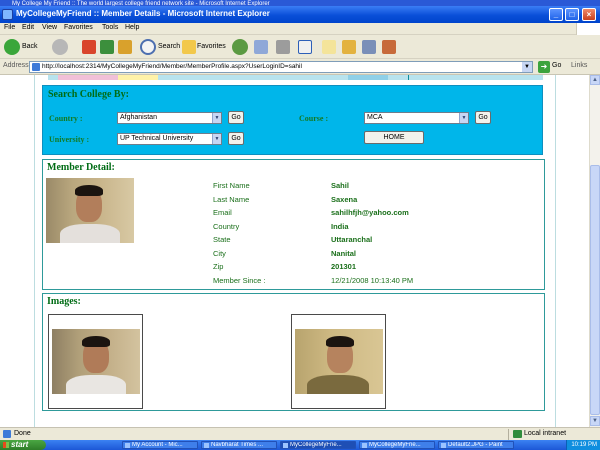 The width and height of the screenshot is (600, 450). What do you see at coordinates (89, 47) in the screenshot?
I see `stop-icon` at bounding box center [89, 47].